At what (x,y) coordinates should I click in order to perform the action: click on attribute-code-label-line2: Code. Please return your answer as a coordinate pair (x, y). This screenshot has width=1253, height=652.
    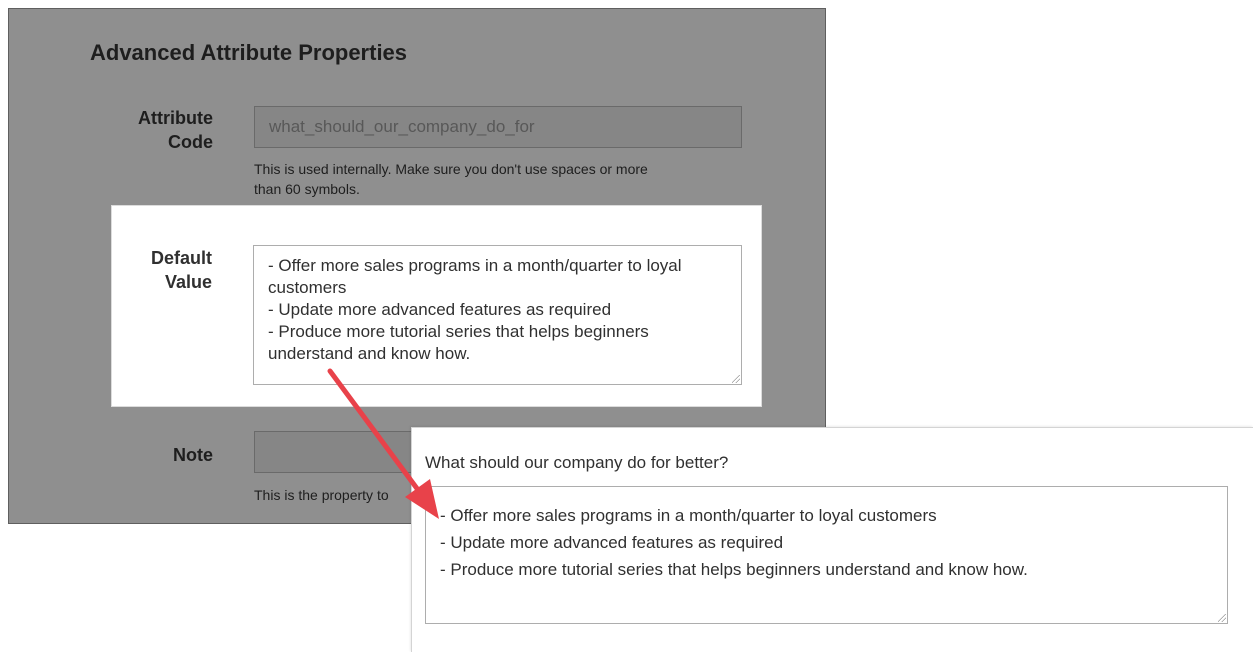
    Looking at the image, I should click on (190, 142).